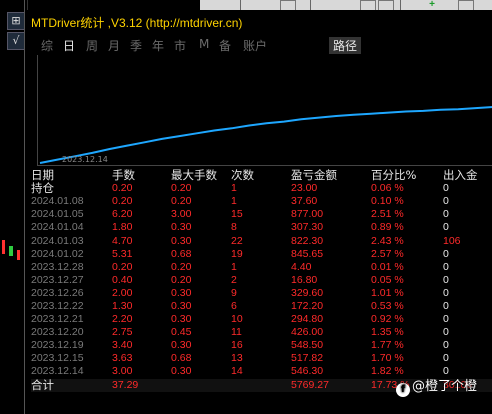 The width and height of the screenshot is (492, 414). I want to click on row-pct: 0.06 %, so click(387, 188).